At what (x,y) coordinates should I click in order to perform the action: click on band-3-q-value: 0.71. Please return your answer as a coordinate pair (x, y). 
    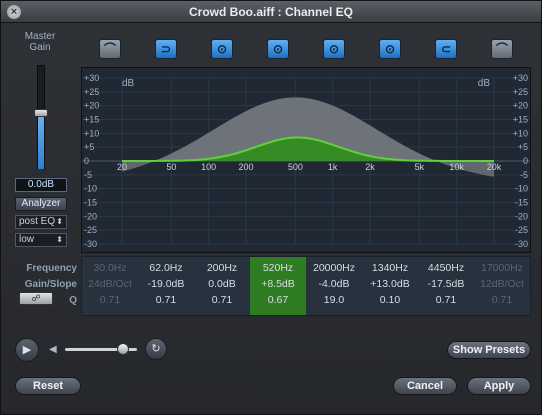
    Looking at the image, I should click on (222, 300).